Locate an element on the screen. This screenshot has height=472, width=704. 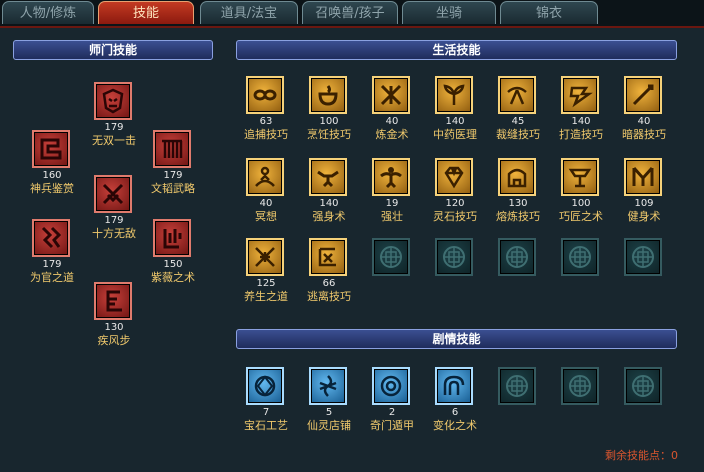
skill-level: 7 is located at coordinates (266, 412).